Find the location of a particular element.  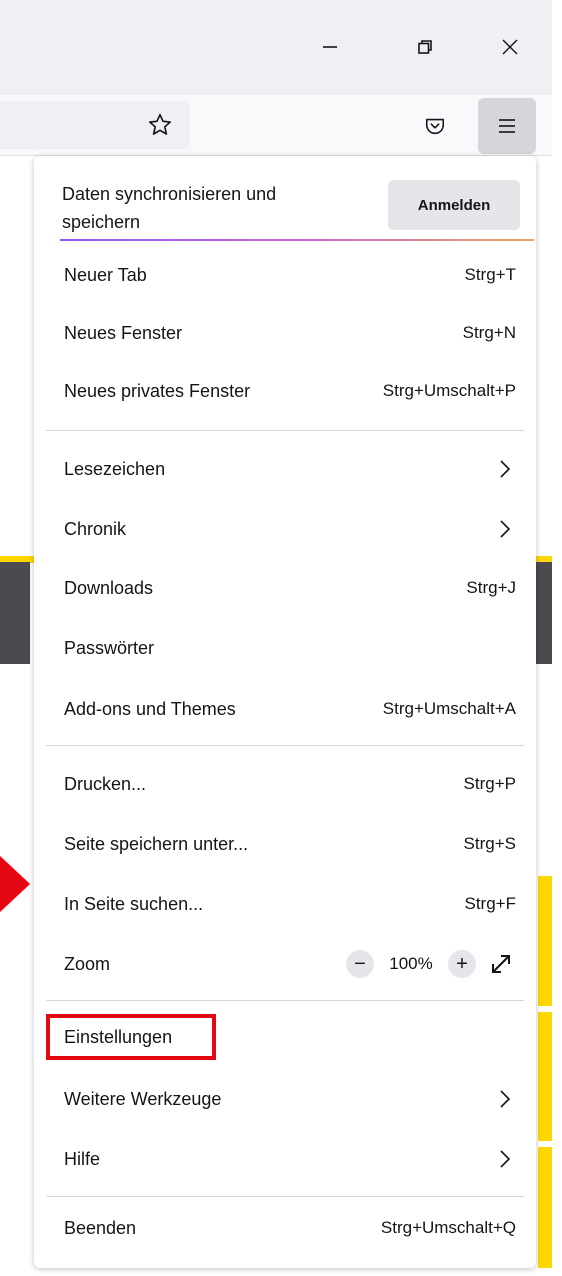

fullscreen-button is located at coordinates (501, 964).